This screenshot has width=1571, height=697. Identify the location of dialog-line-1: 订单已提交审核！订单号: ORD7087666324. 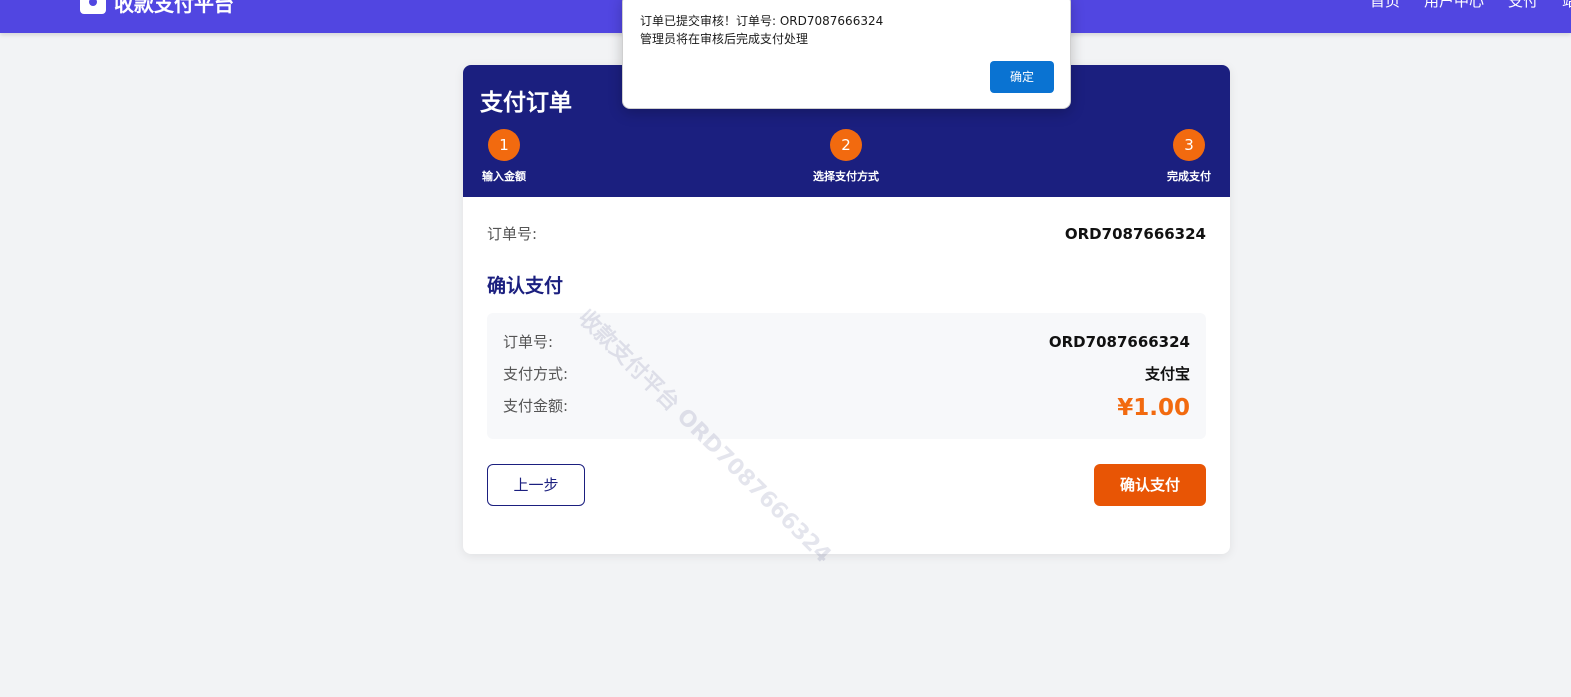
(762, 21).